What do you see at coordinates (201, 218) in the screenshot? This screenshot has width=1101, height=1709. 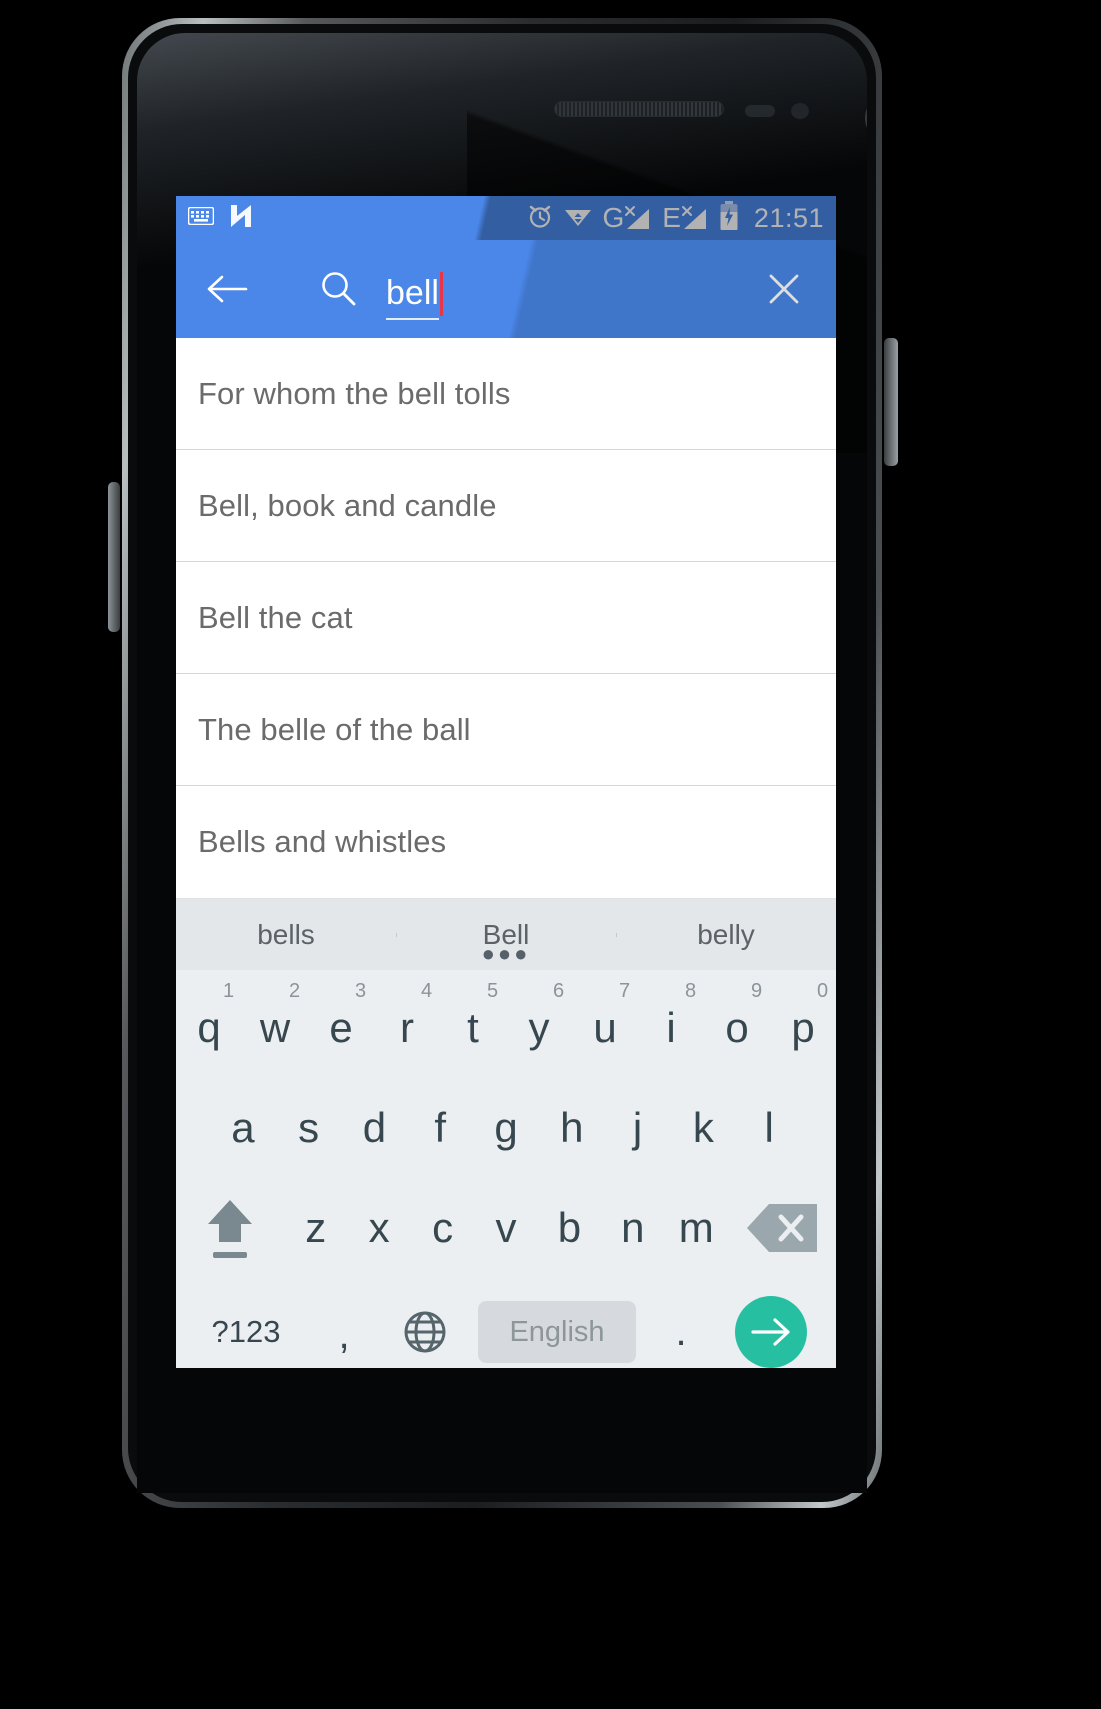 I see `keyboard-icon` at bounding box center [201, 218].